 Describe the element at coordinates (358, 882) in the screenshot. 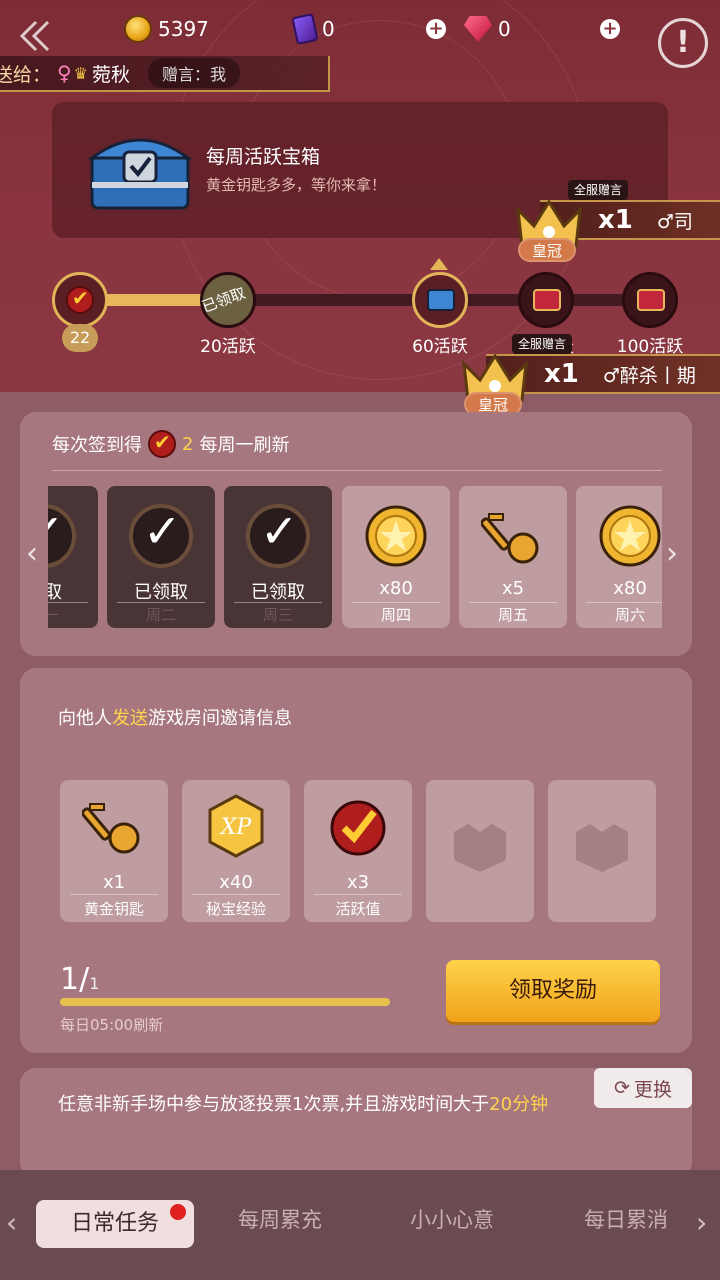

I see `reward-amount: x3` at that location.